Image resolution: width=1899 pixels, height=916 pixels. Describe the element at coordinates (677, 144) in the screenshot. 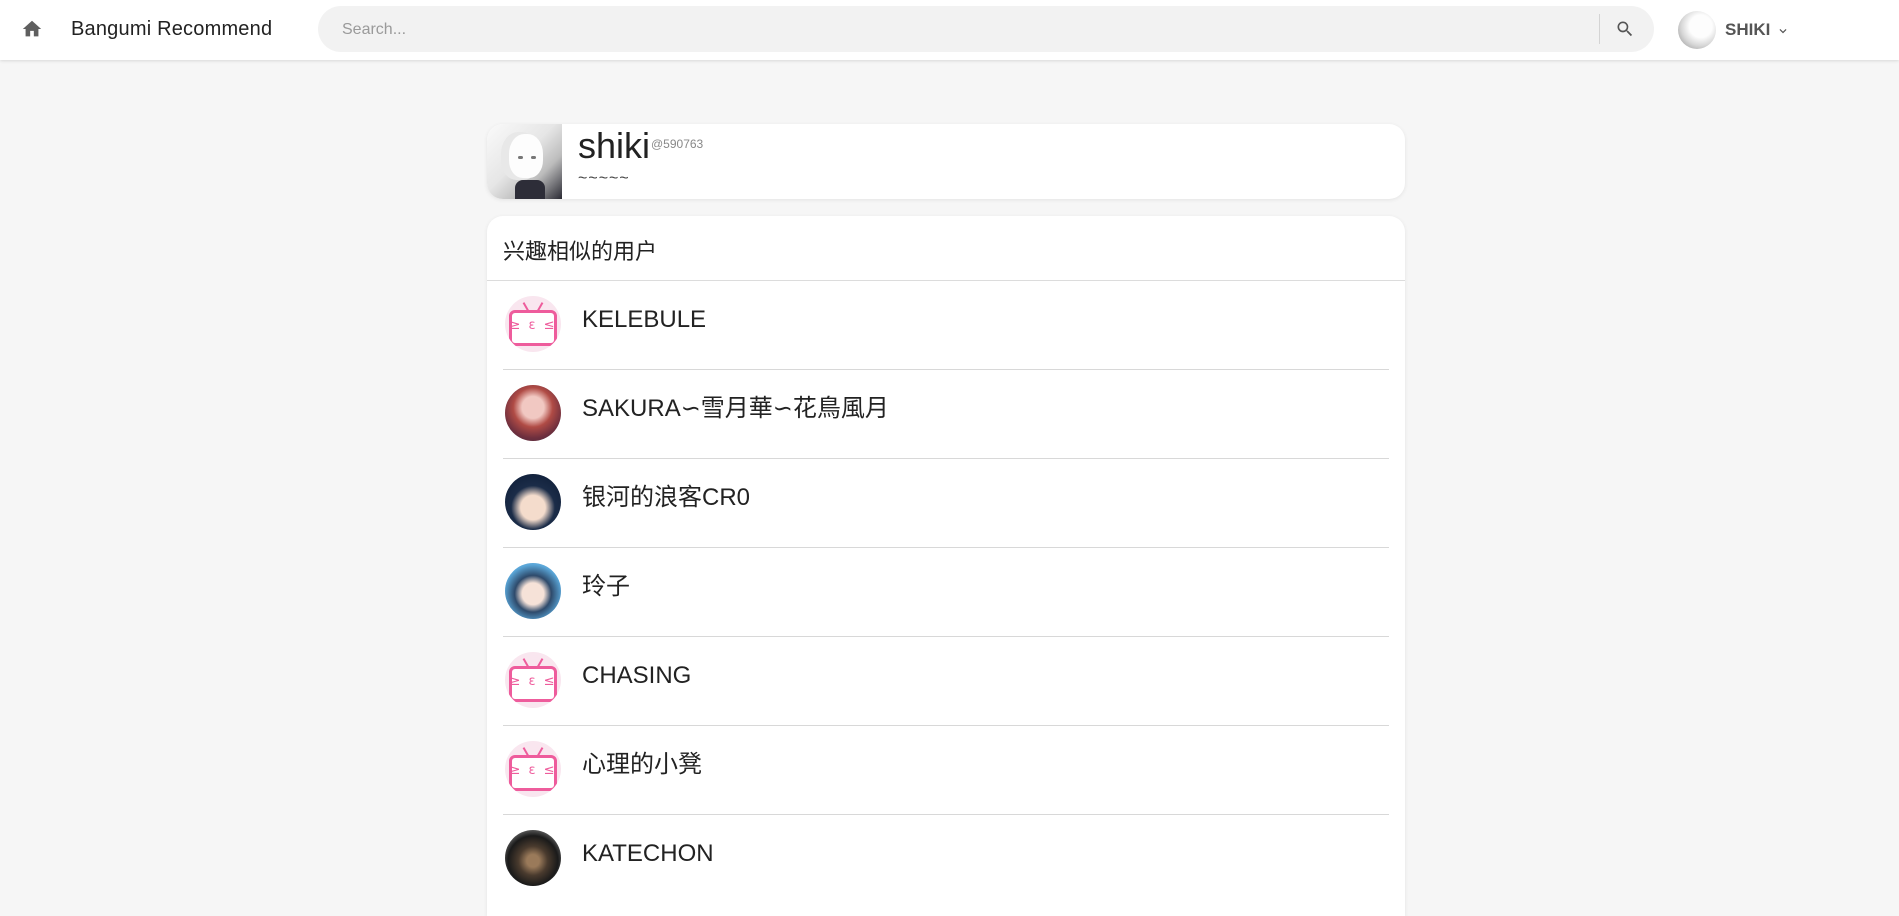

I see `profile-uid: @590763` at that location.